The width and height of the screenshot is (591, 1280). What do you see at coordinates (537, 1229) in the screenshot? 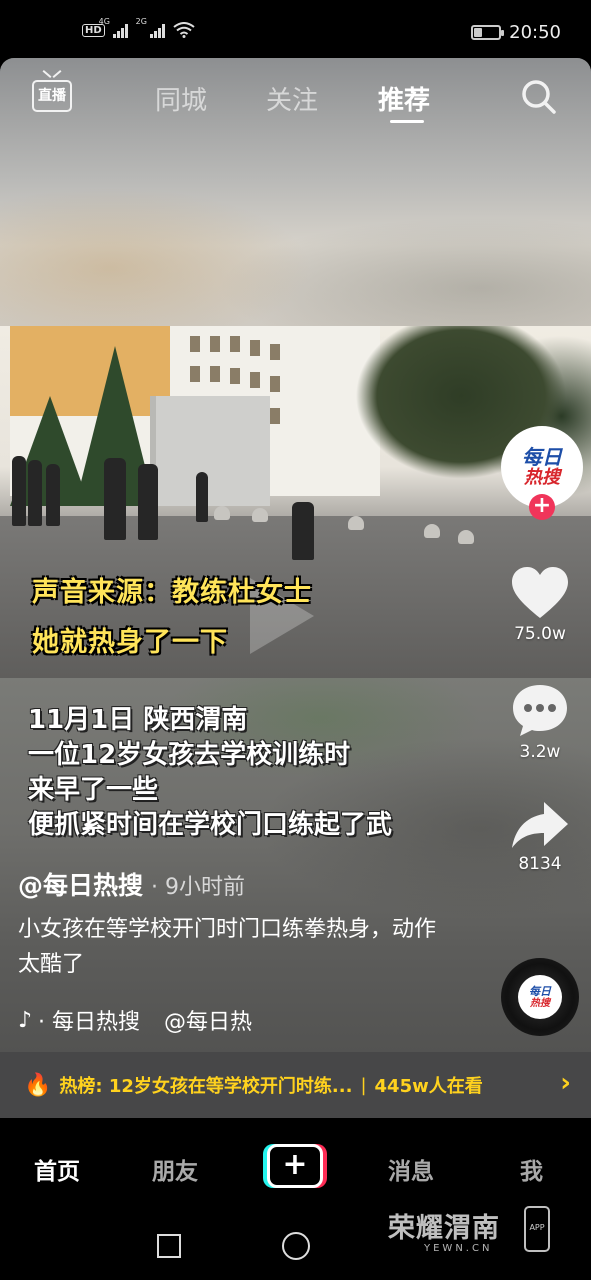
I see `phone-icon: APP` at bounding box center [537, 1229].